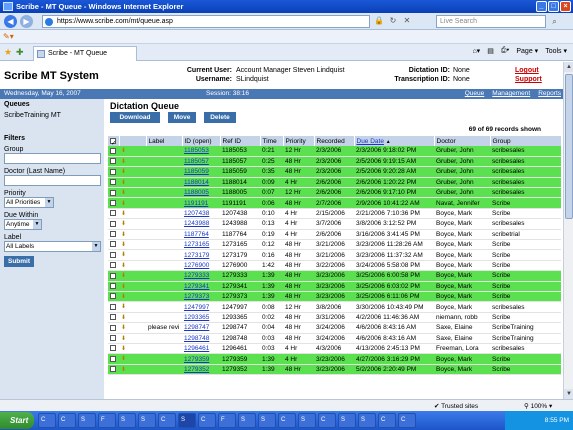  What do you see at coordinates (201, 286) in the screenshot?
I see `id-cell: 1279341` at bounding box center [201, 286].